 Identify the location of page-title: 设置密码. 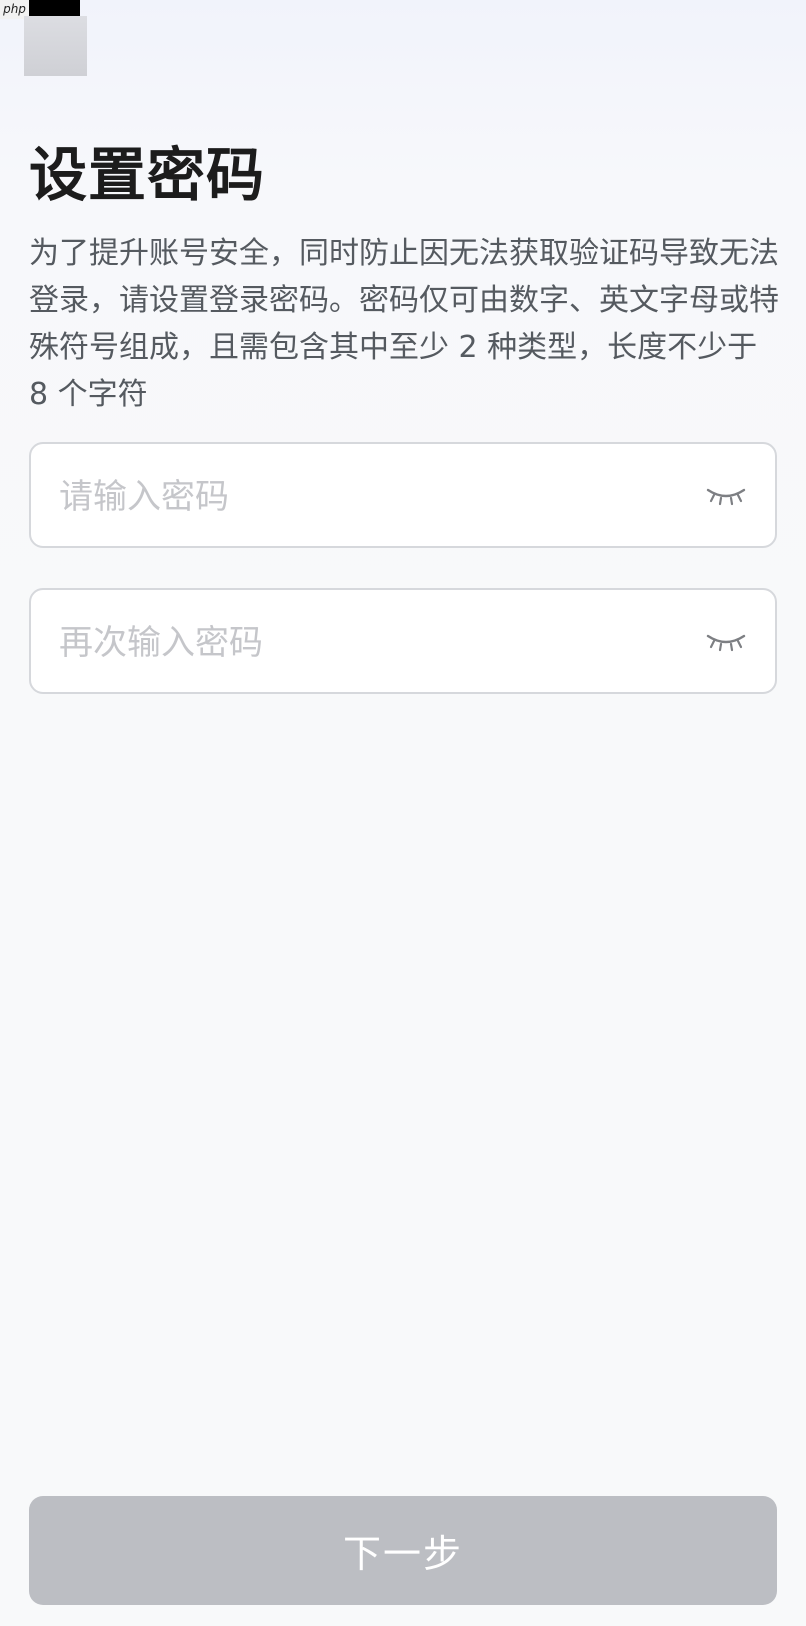
(147, 175).